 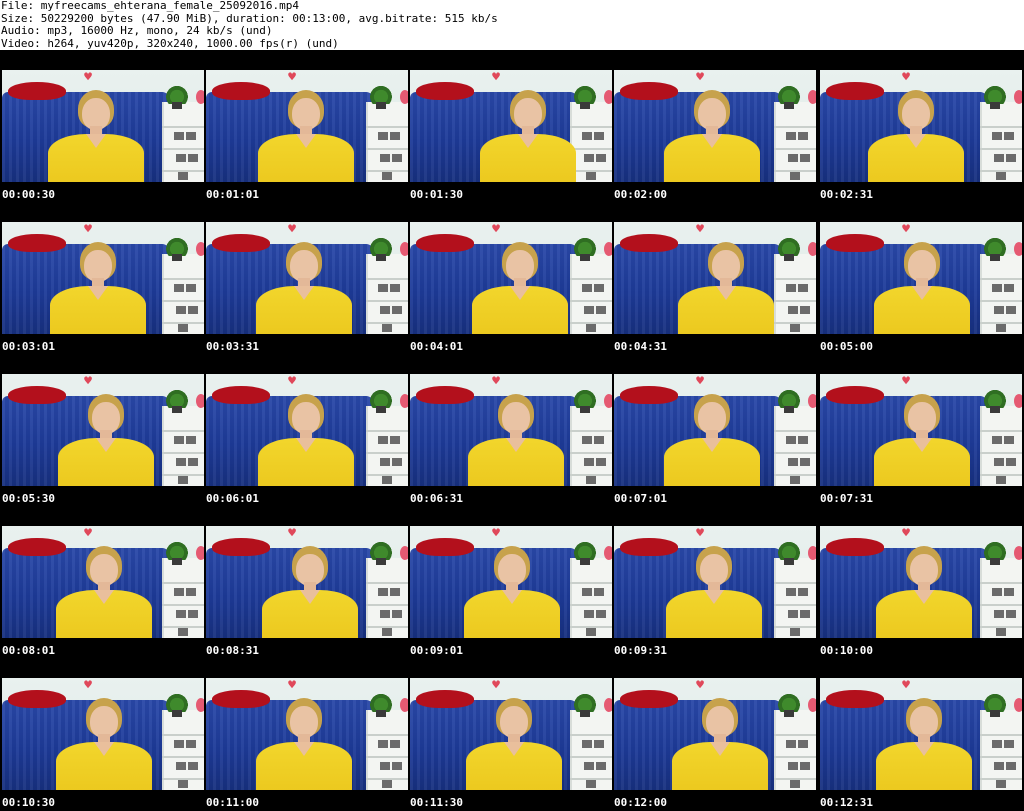 I want to click on timestamp-label: 00:03:01, so click(x=28, y=346).